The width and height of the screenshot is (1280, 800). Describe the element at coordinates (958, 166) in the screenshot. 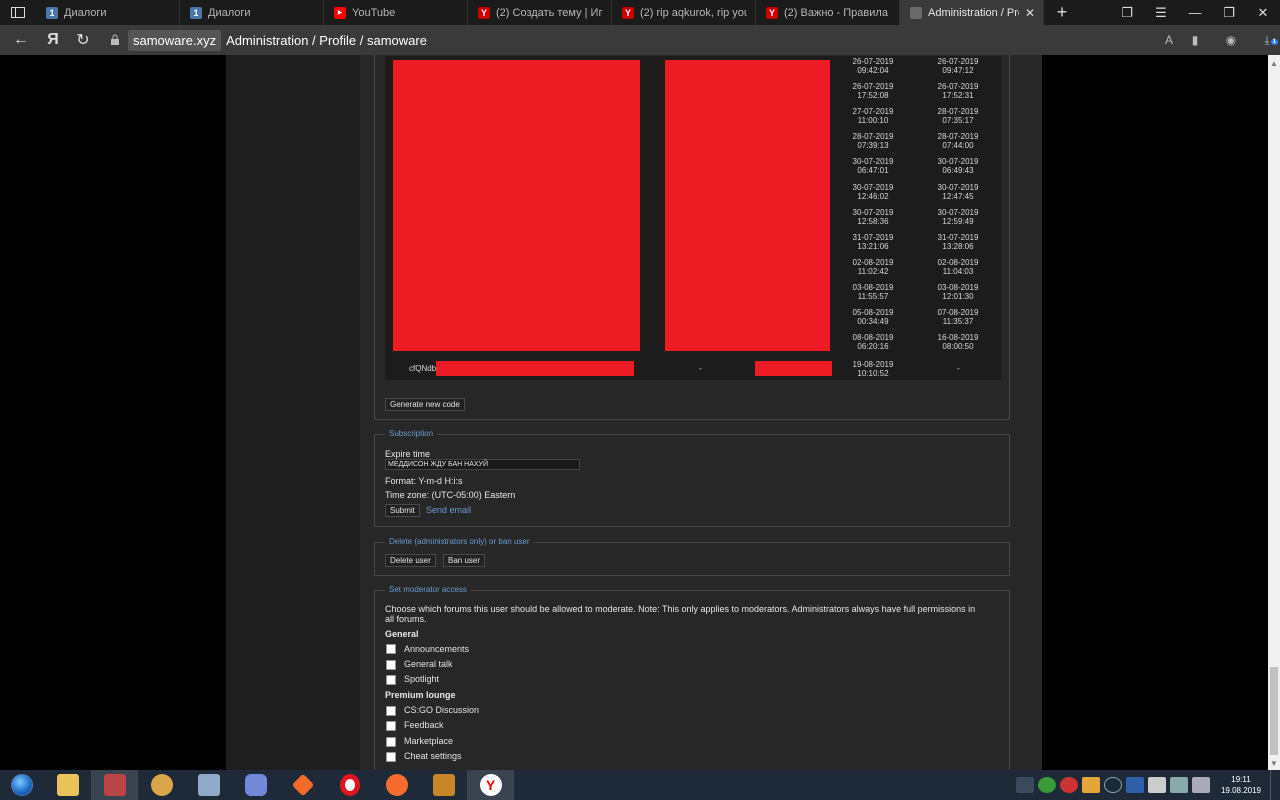

I see `expire-date-cell: 30-07-2019 06:49:43` at that location.